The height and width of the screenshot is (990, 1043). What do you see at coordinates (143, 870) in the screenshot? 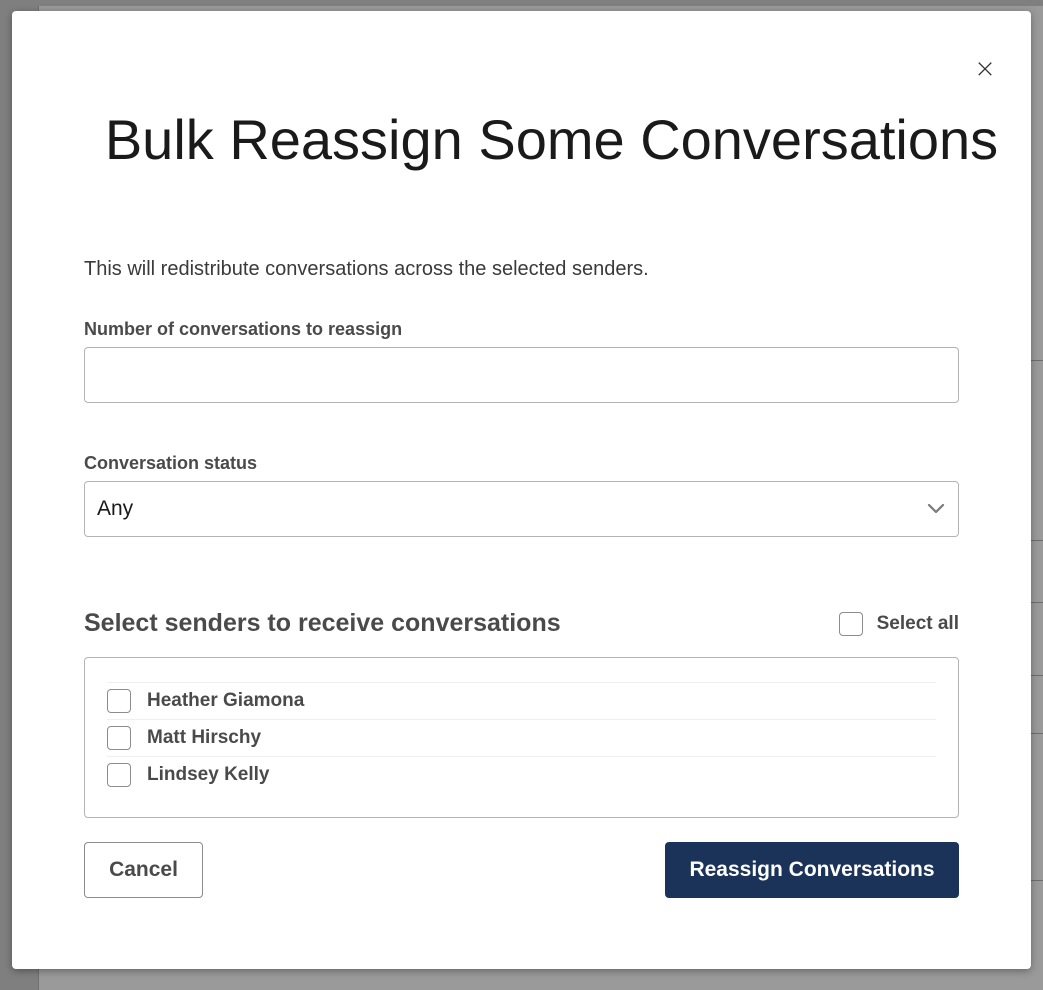
I see `cancel-button: Cancel` at bounding box center [143, 870].